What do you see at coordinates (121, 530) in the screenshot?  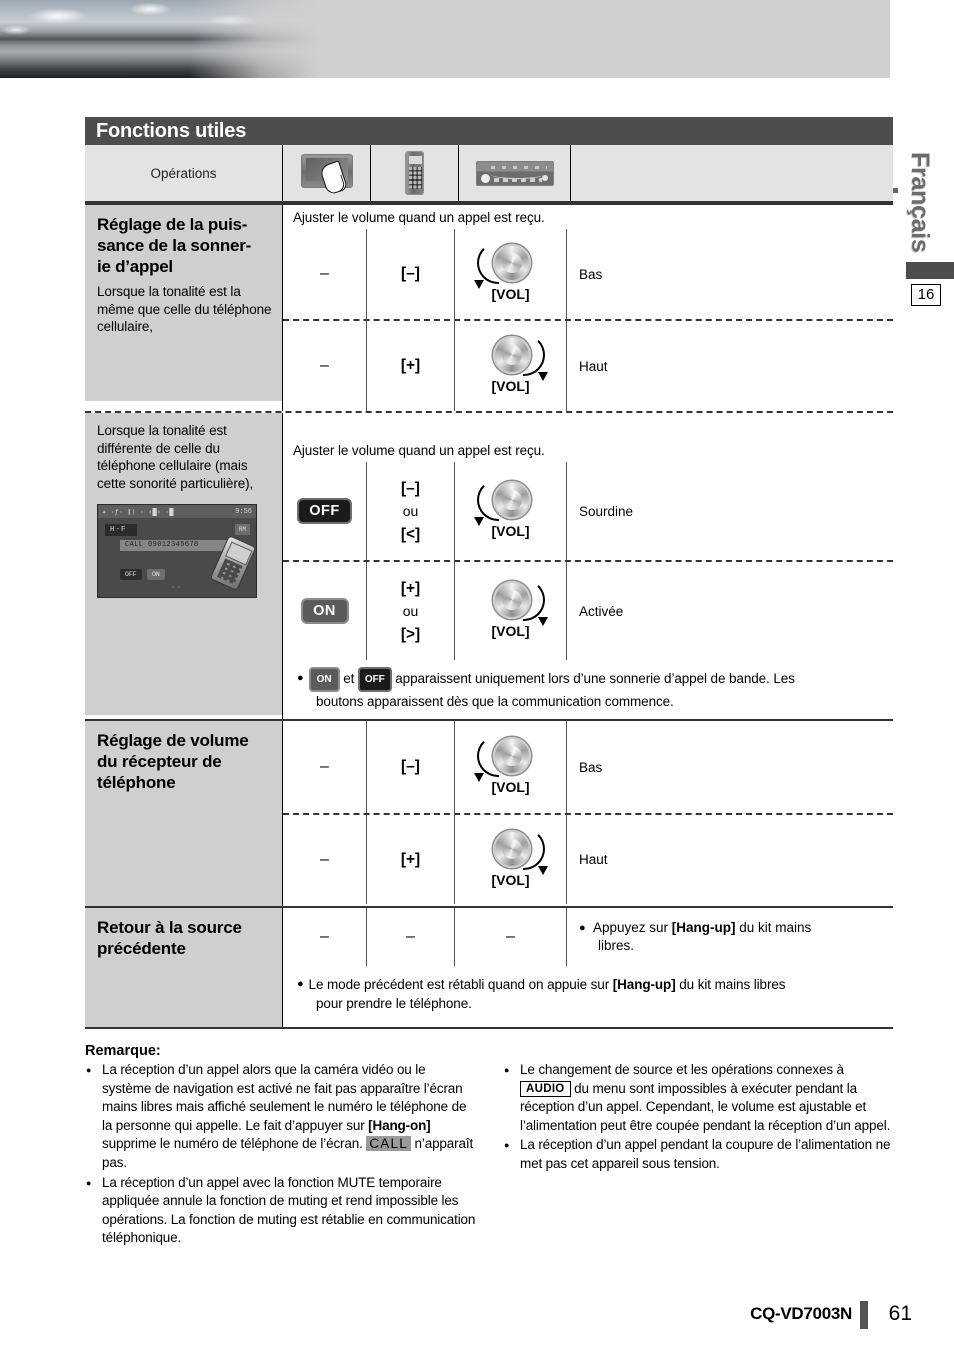 I see `lcd-mode-label: H-F` at bounding box center [121, 530].